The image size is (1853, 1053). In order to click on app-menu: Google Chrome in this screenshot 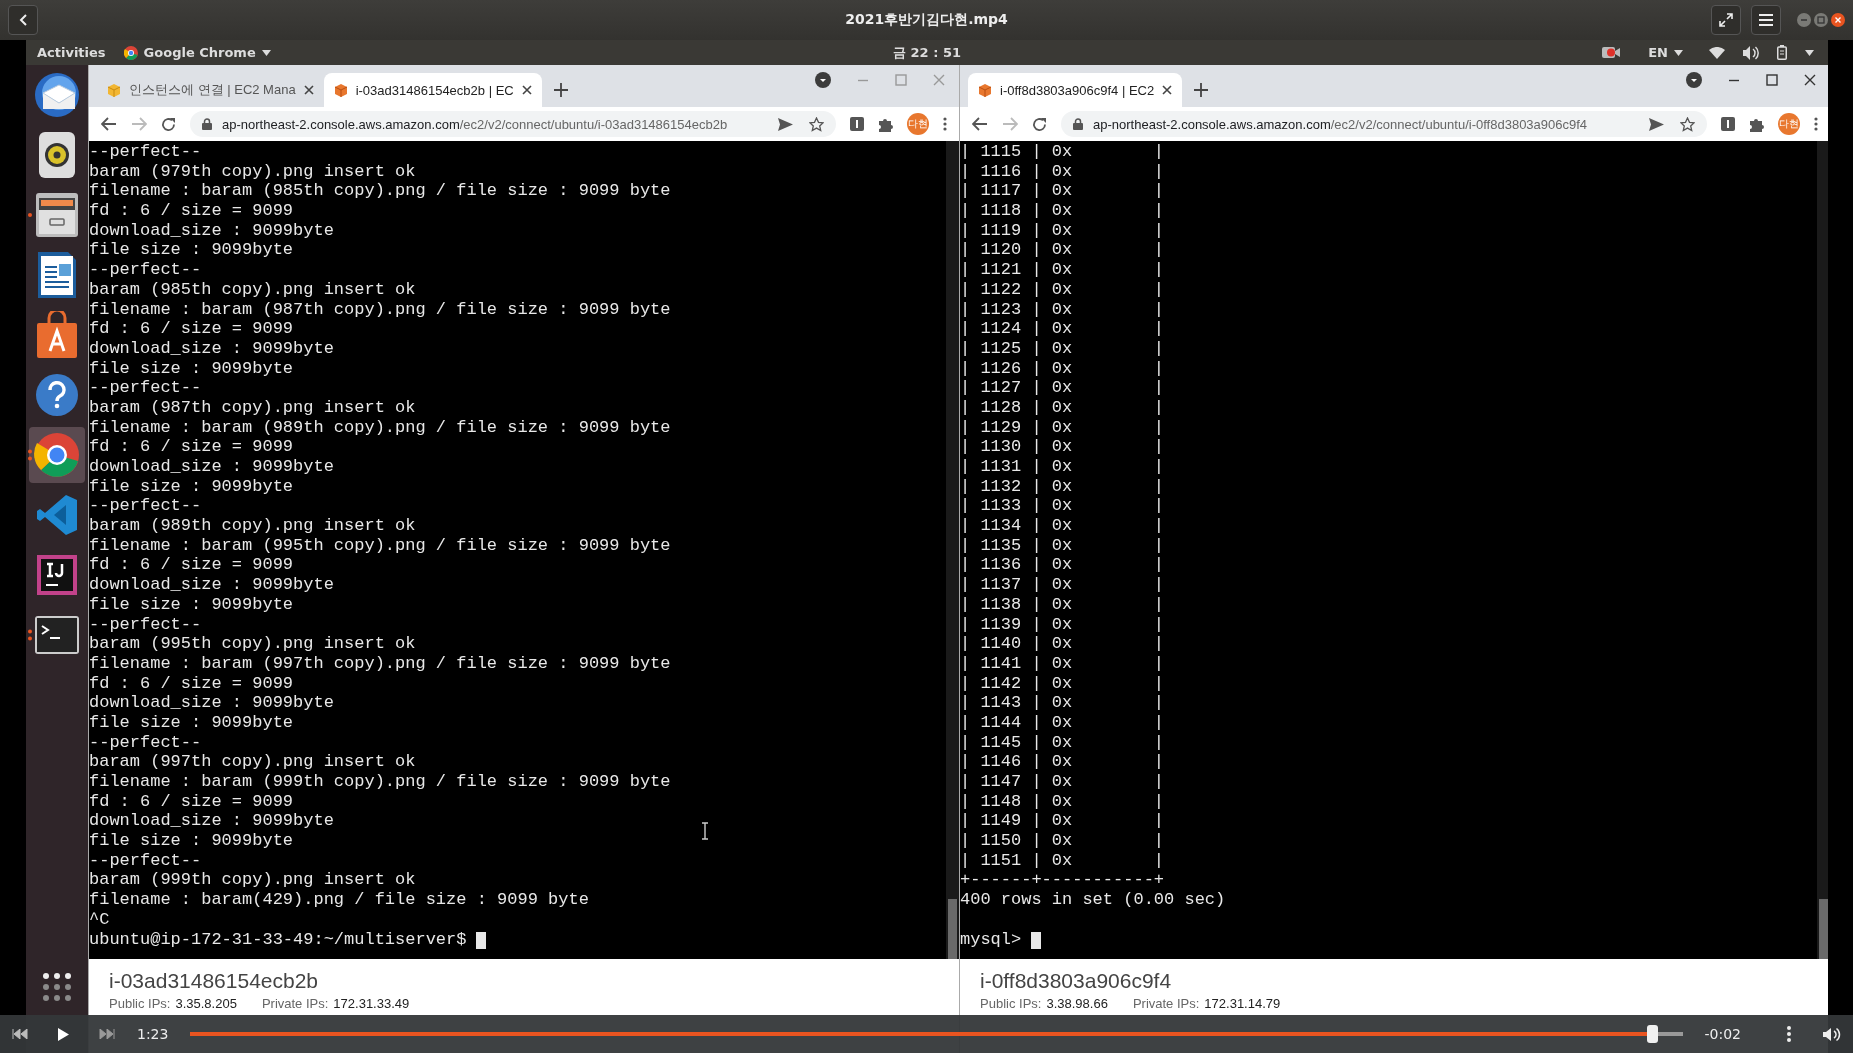, I will do `click(197, 52)`.